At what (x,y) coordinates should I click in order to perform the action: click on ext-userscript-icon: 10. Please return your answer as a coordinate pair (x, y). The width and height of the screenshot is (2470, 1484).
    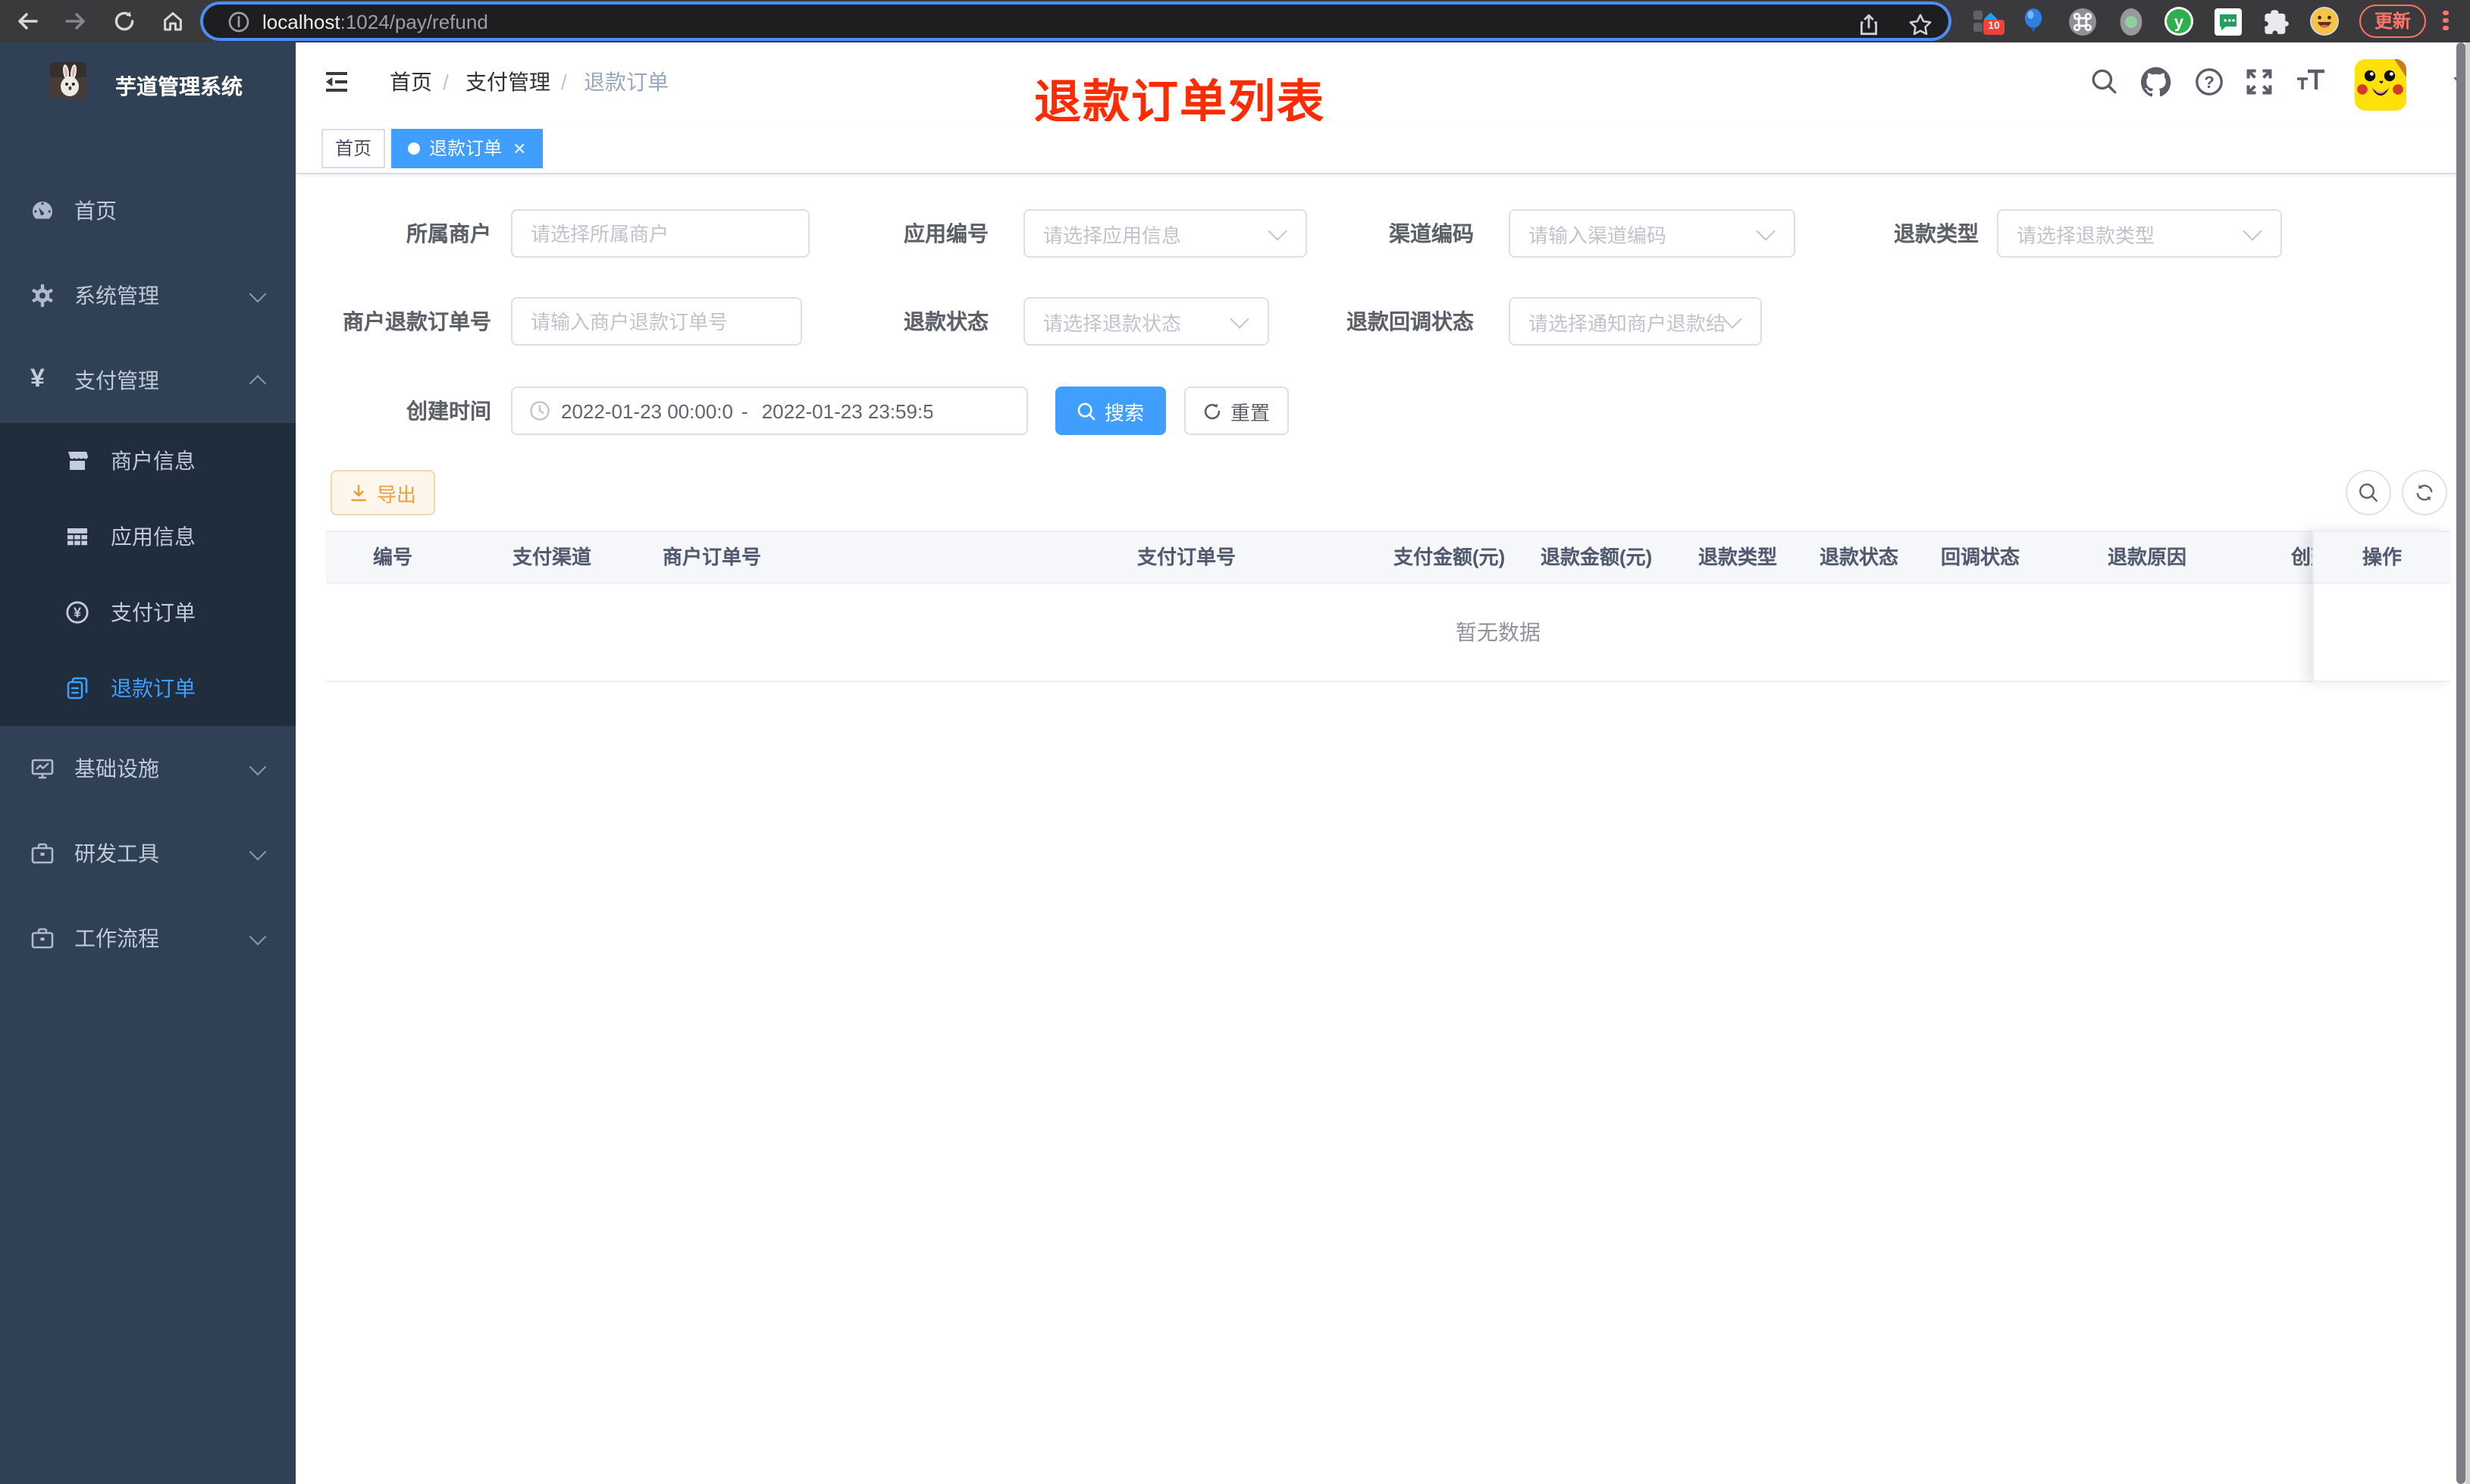
    Looking at the image, I should click on (1987, 21).